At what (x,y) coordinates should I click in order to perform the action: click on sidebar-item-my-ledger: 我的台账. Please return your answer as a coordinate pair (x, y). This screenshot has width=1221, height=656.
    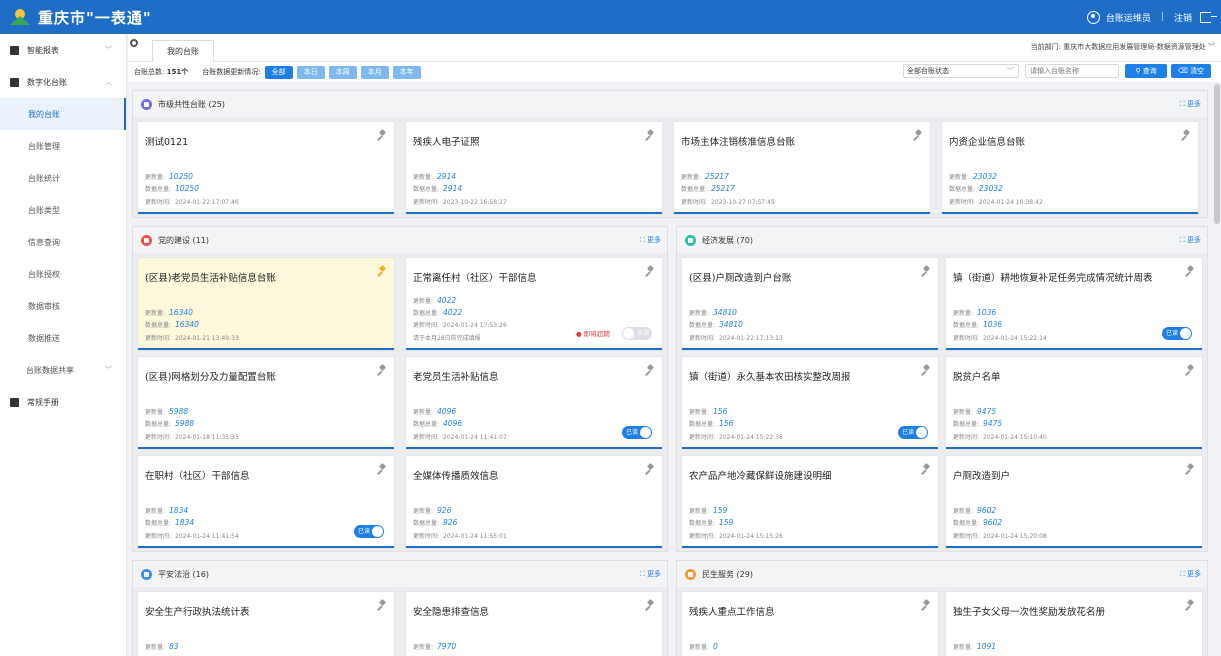
    Looking at the image, I should click on (63, 114).